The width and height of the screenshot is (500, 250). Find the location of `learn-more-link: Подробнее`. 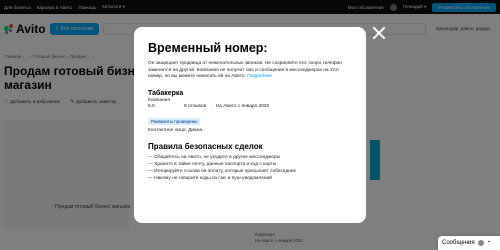

learn-more-link: Подробнее is located at coordinates (259, 76).